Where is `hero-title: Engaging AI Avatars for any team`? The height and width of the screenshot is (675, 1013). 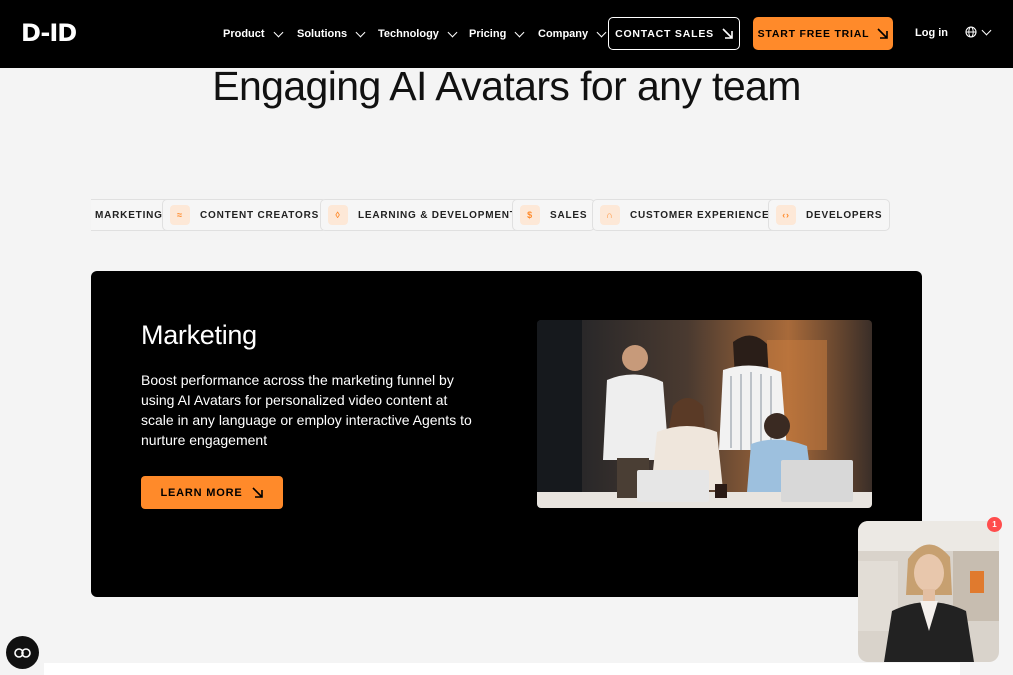
hero-title: Engaging AI Avatars for any team is located at coordinates (506, 86).